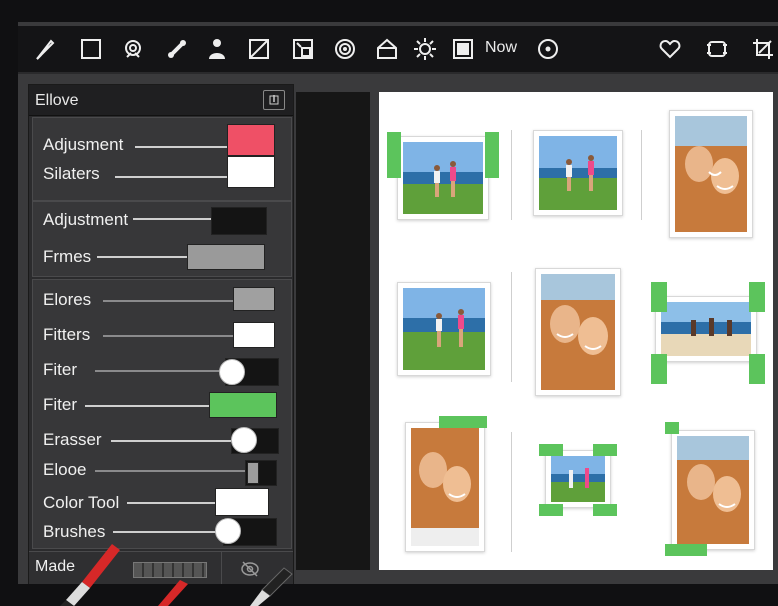 The width and height of the screenshot is (778, 606). I want to click on erasser-label: Erasser, so click(72, 439).